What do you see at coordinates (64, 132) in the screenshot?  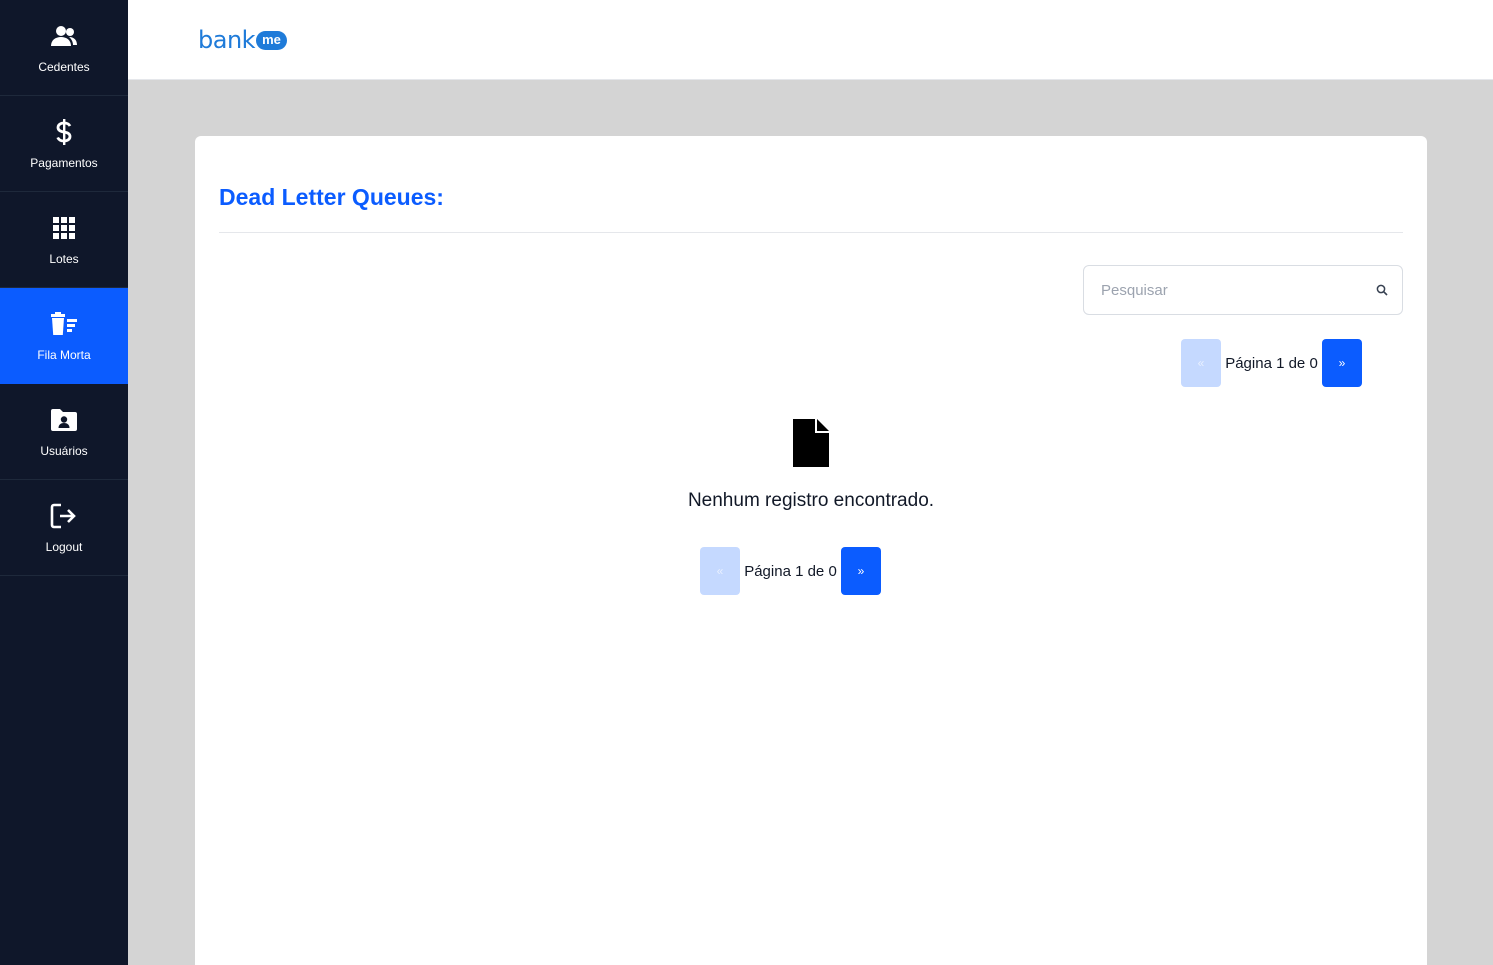 I see `dollar-icon` at bounding box center [64, 132].